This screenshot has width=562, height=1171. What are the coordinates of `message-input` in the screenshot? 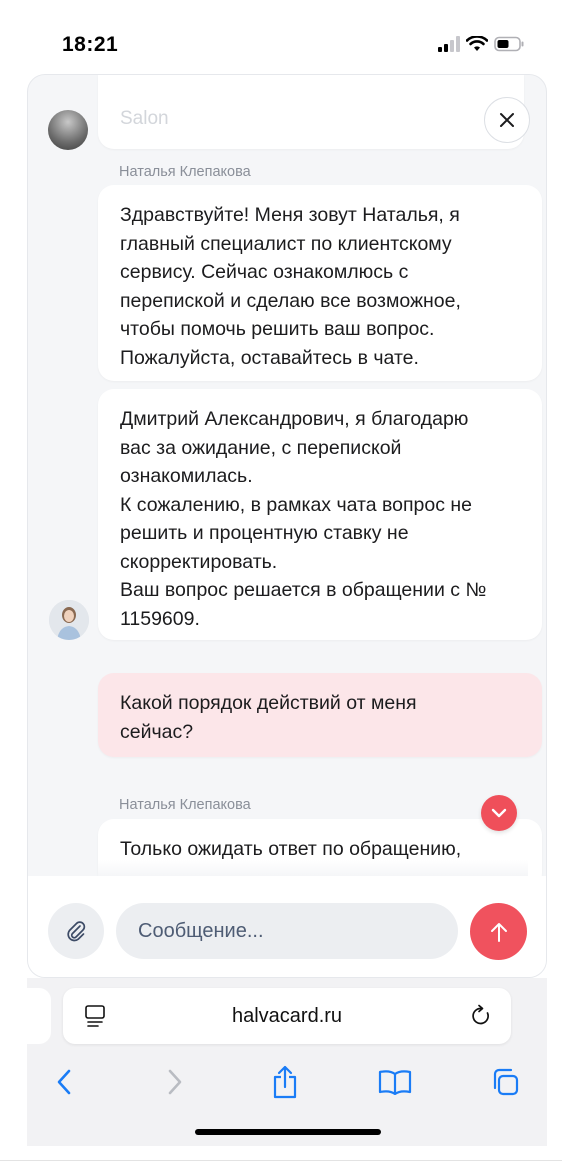 It's located at (287, 931).